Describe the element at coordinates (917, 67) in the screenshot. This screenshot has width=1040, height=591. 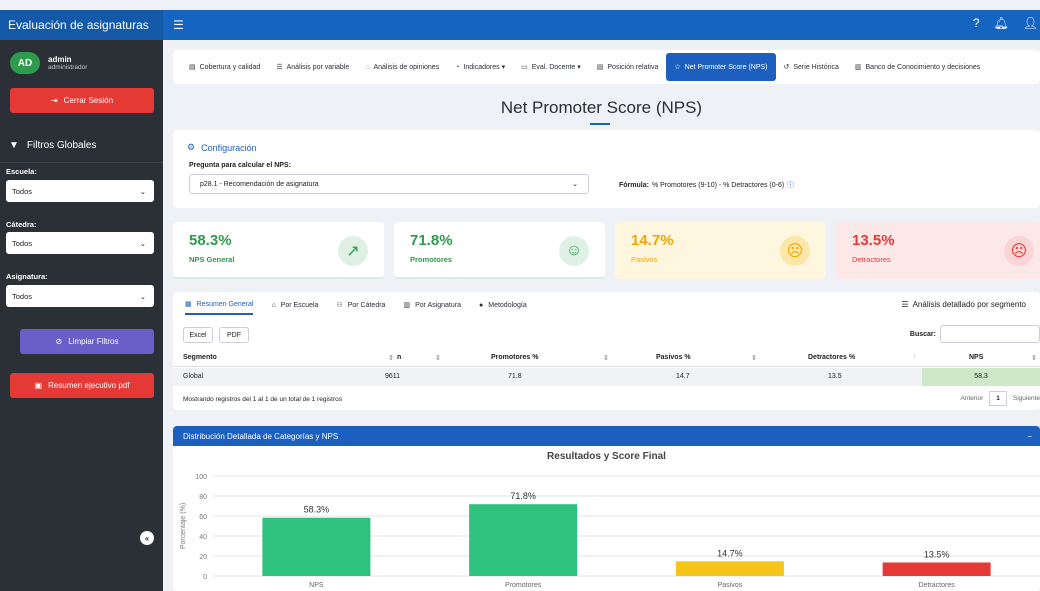
I see `tab-banco-conocimiento: ▥ Banco de Conocimiento y decisiones` at that location.